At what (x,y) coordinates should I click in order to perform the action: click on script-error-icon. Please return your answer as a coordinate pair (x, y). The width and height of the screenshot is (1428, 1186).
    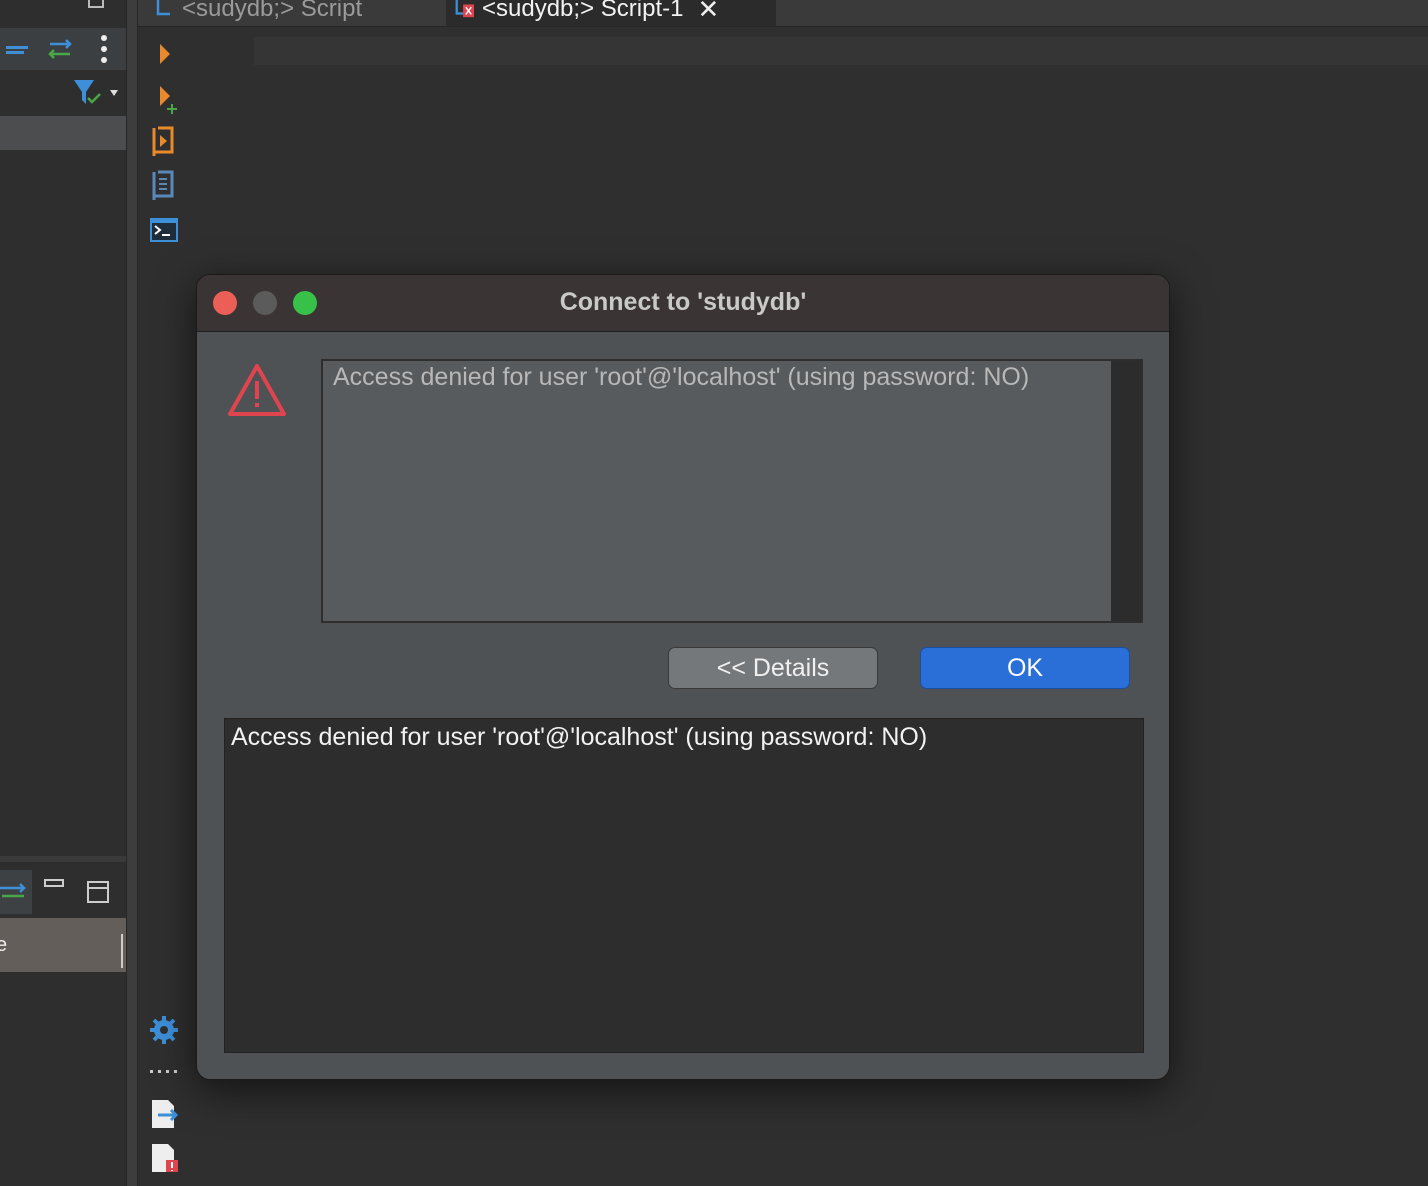
    Looking at the image, I should click on (464, 9).